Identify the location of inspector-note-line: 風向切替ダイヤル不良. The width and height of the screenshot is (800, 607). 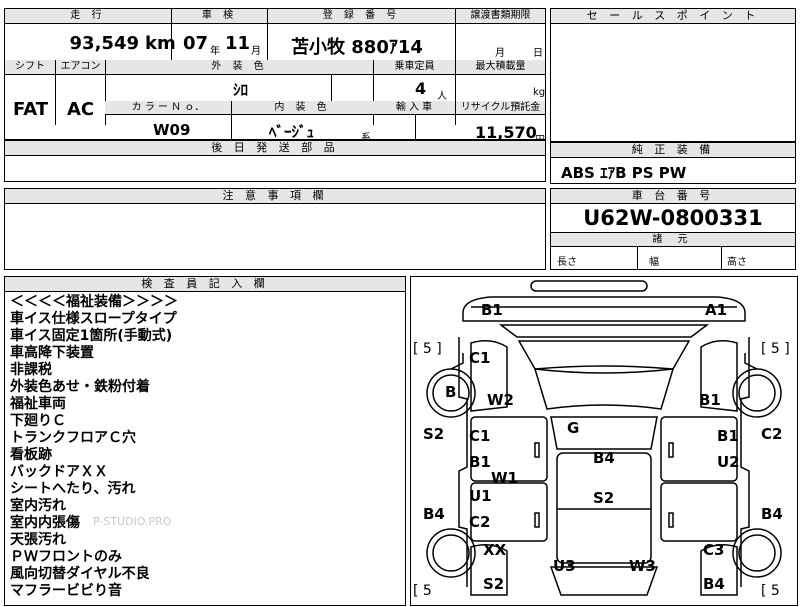
(80, 574).